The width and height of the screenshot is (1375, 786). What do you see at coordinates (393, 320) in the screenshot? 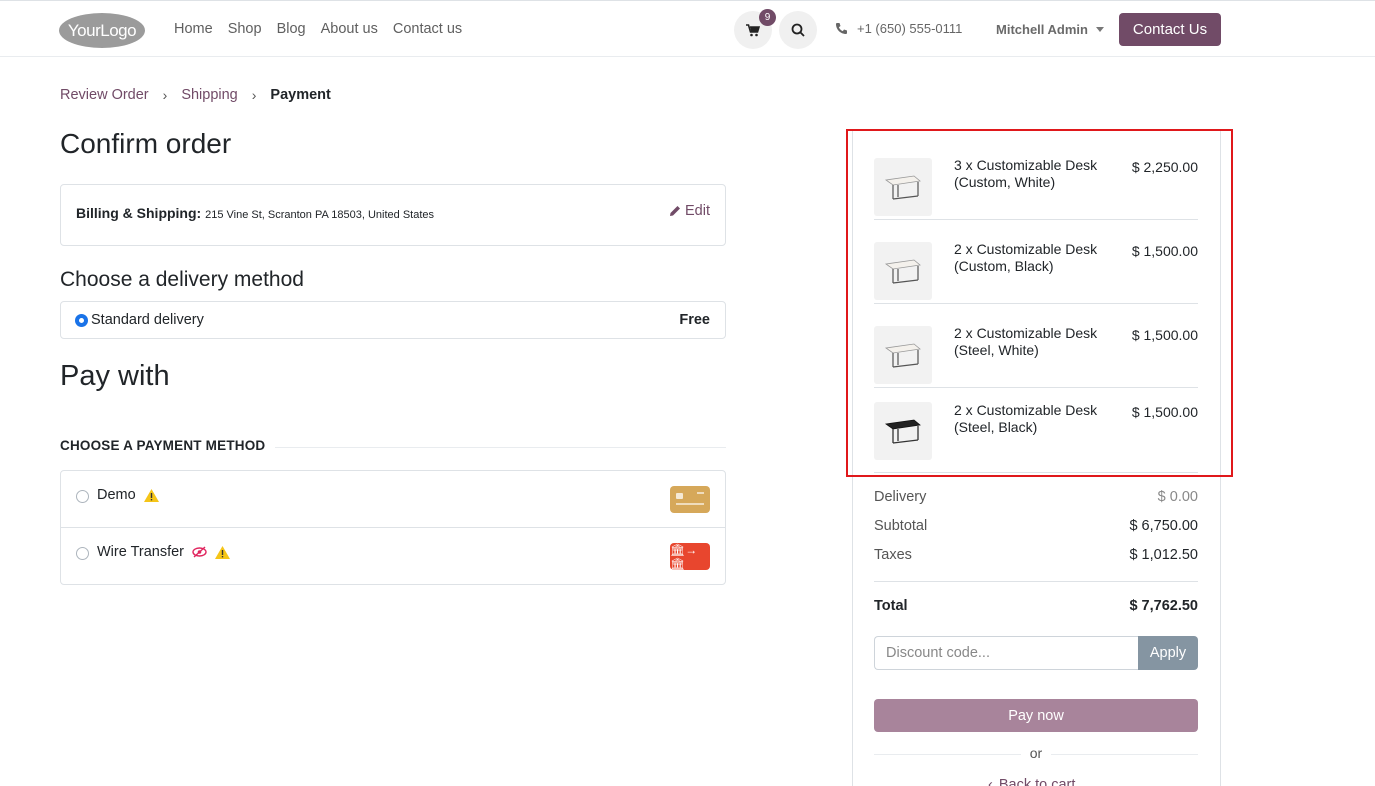
I see `delivery-option-standard: Standard delivery Free` at bounding box center [393, 320].